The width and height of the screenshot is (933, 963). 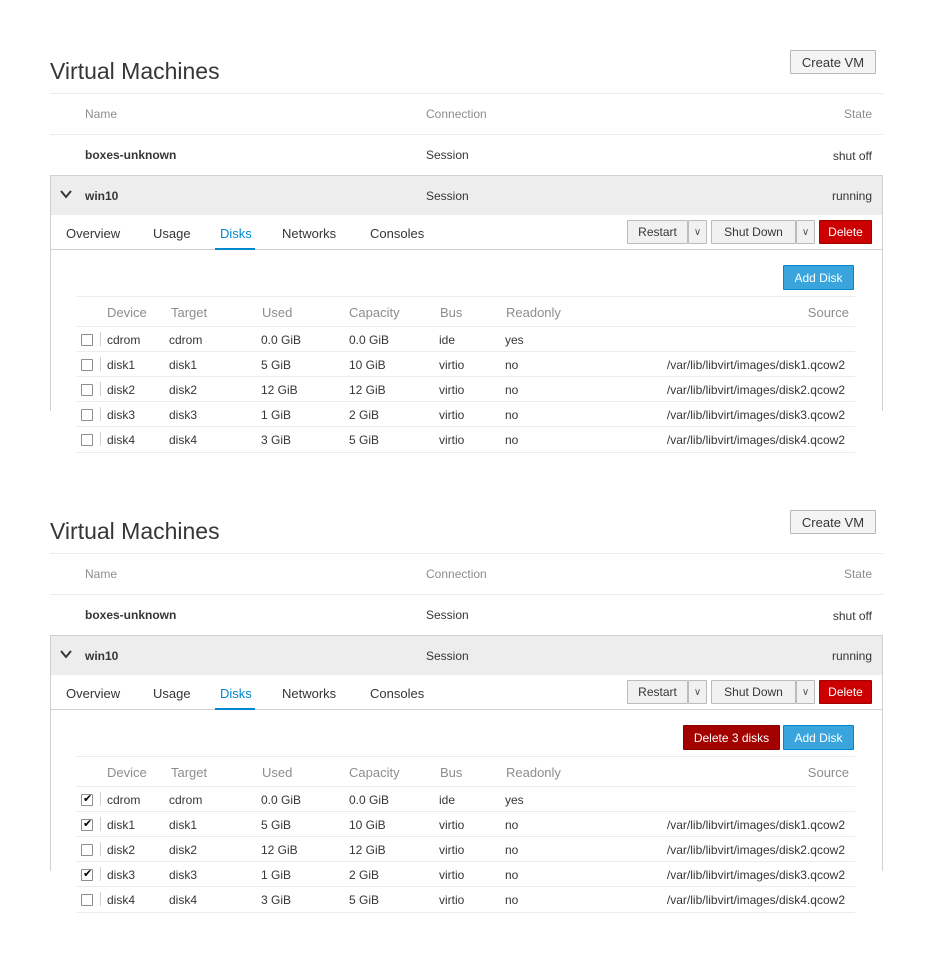 What do you see at coordinates (121, 825) in the screenshot?
I see `disk-device: disk1` at bounding box center [121, 825].